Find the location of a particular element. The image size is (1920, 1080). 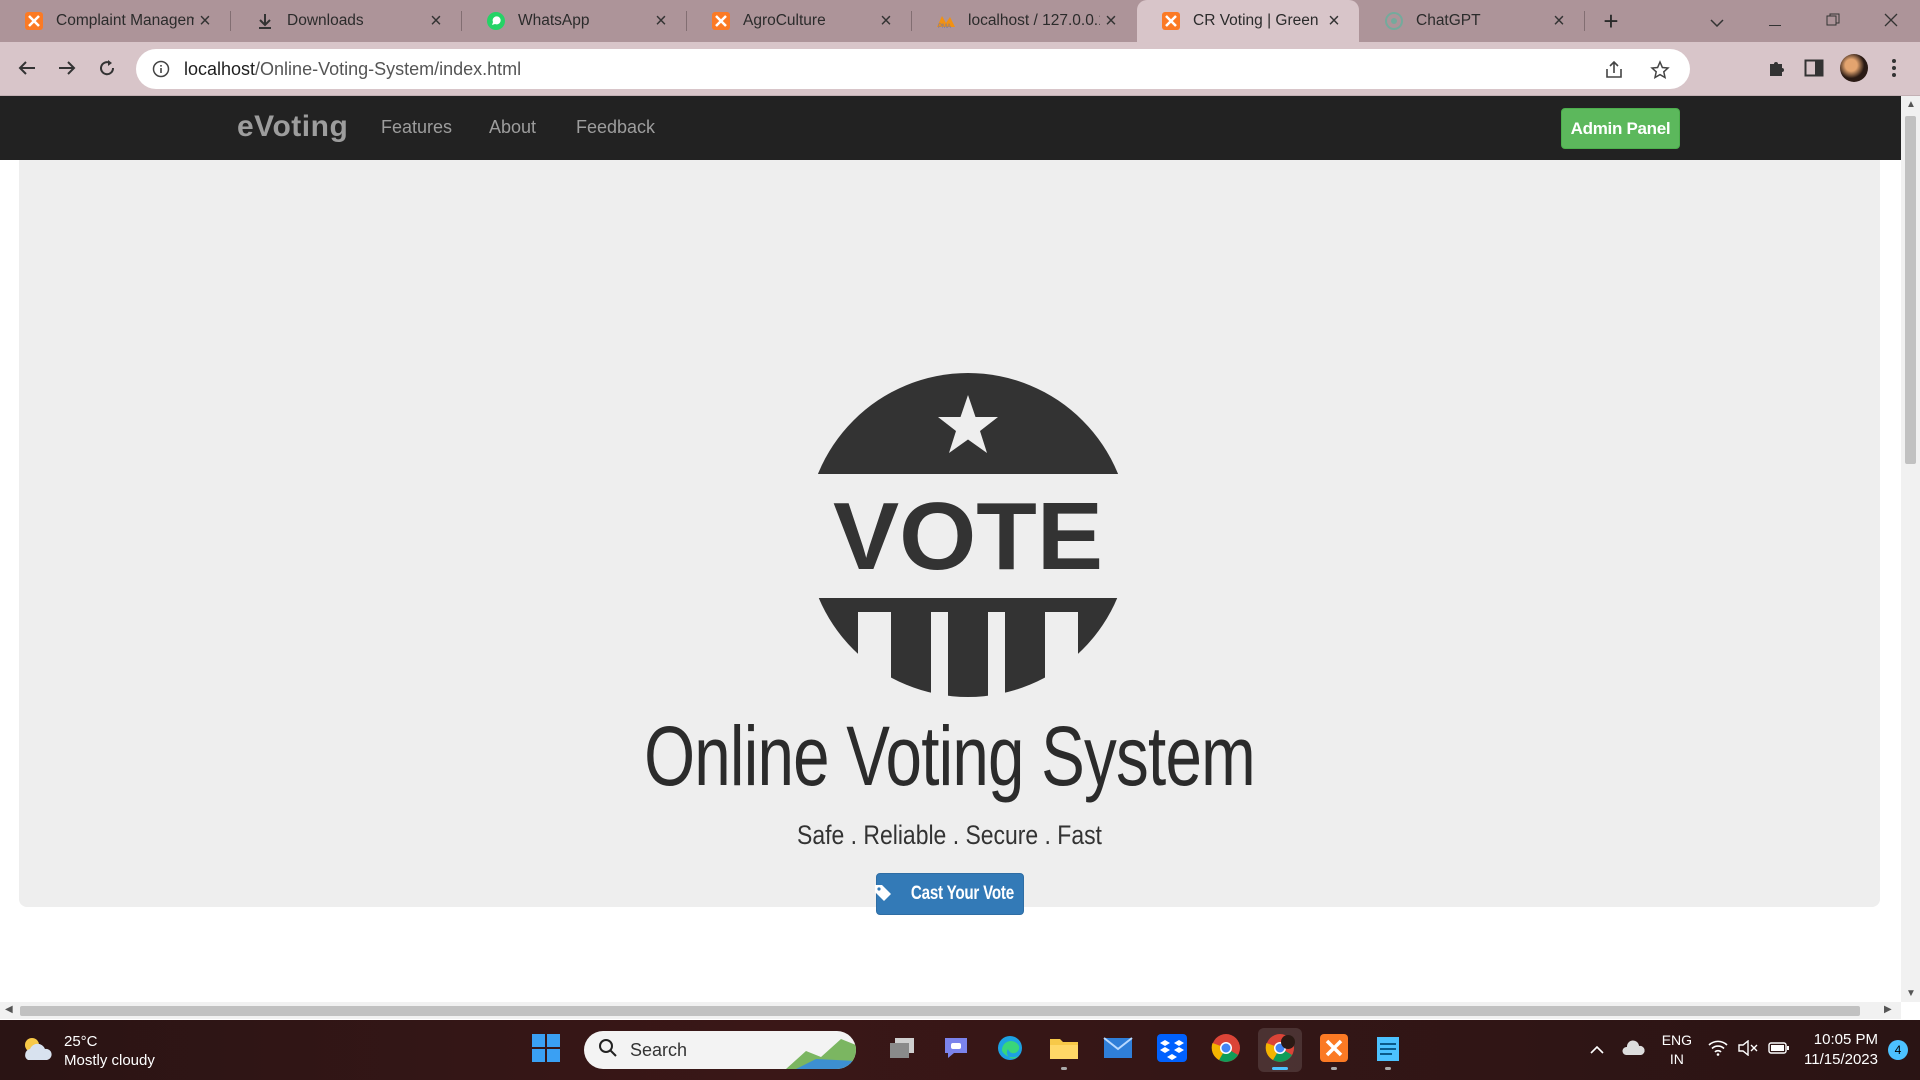

chevron-down-icon is located at coordinates (1717, 21).